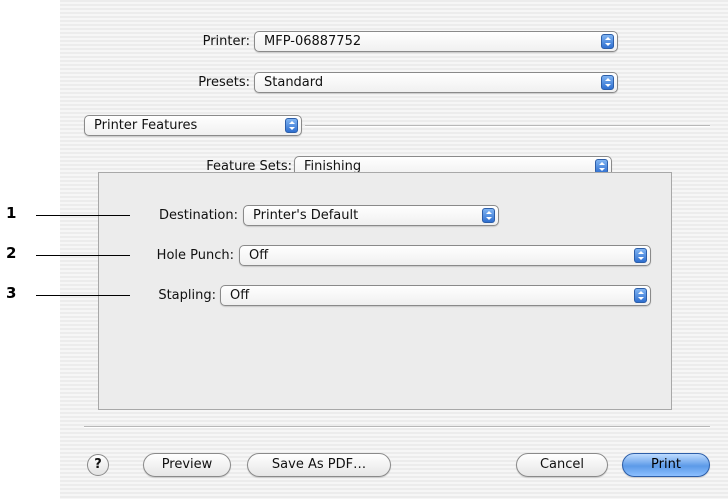 This screenshot has width=728, height=499. Describe the element at coordinates (435, 295) in the screenshot. I see `stapling-popup: Off` at that location.